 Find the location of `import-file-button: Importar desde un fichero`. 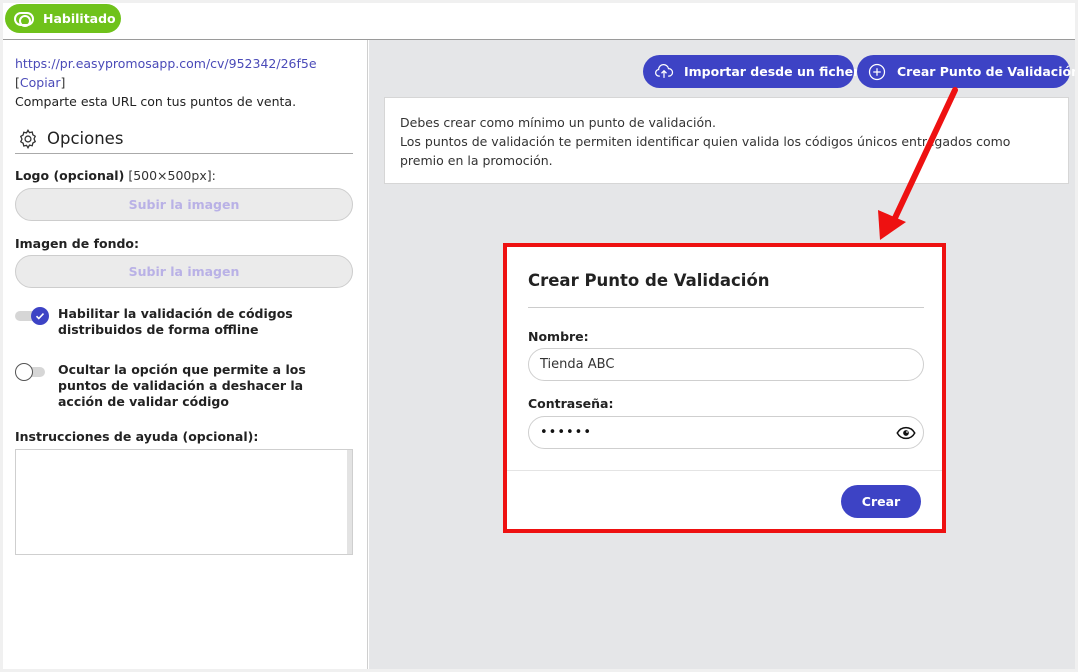

import-file-button: Importar desde un fichero is located at coordinates (755, 71).